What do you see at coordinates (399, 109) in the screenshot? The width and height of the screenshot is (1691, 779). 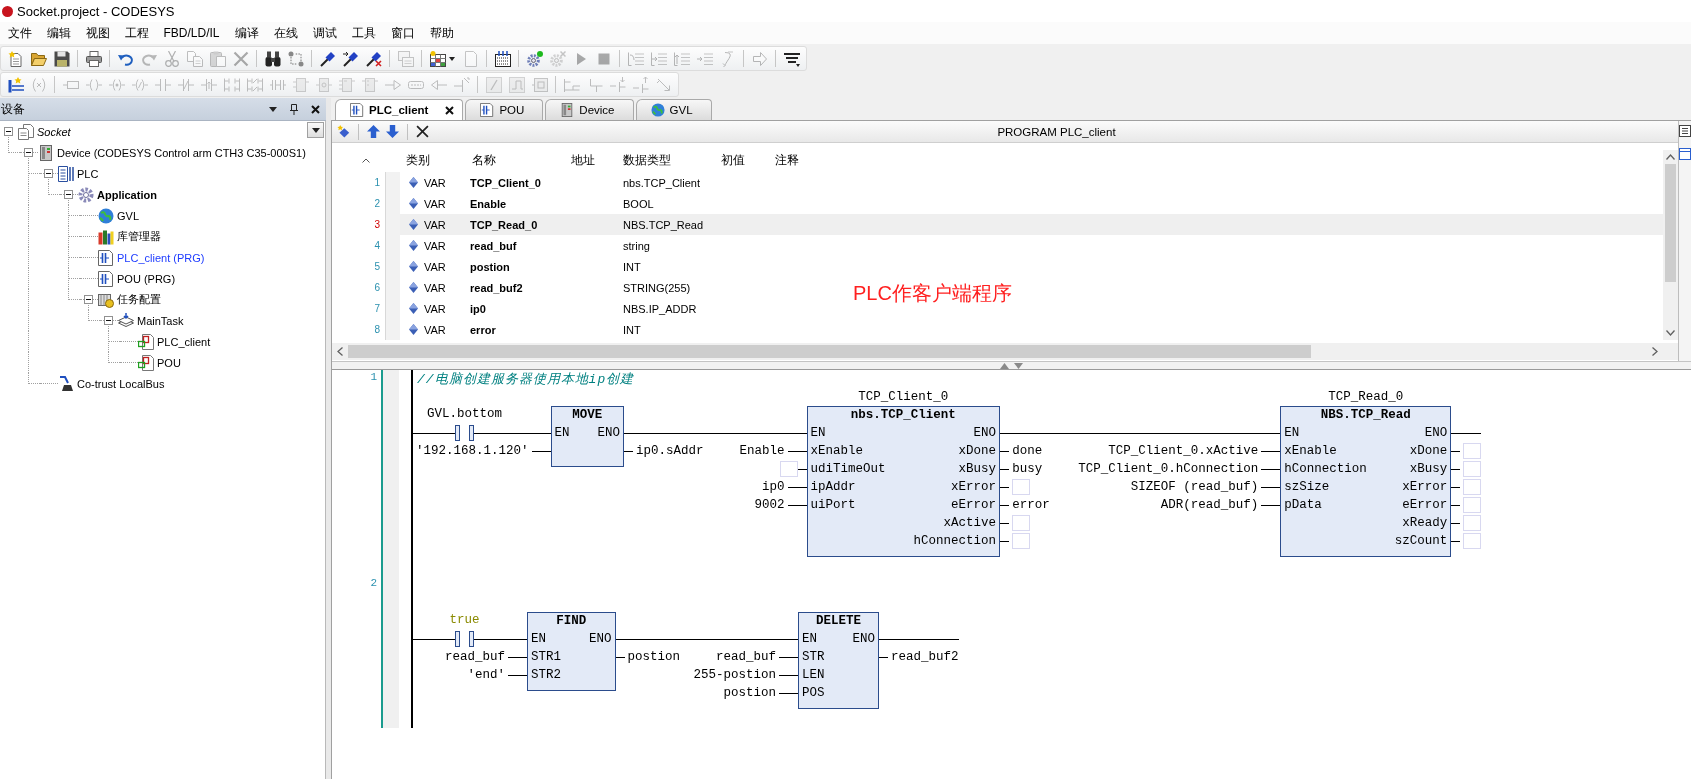 I see `editor-tab: PLC_client` at bounding box center [399, 109].